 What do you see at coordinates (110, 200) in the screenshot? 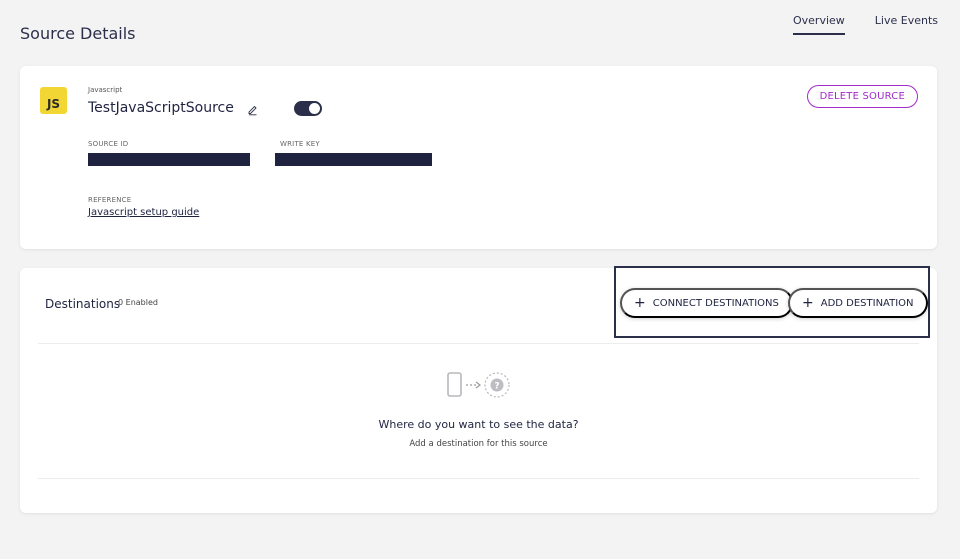
I see `reference-label: REFERENCE` at bounding box center [110, 200].